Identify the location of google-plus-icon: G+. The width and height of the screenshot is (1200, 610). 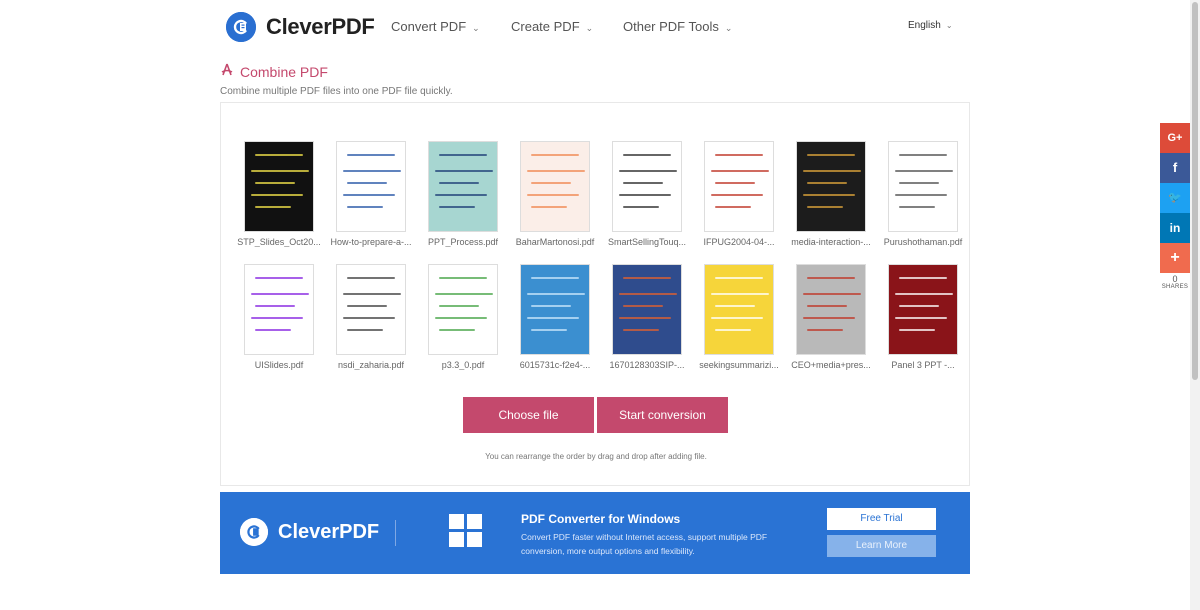
(1175, 138).